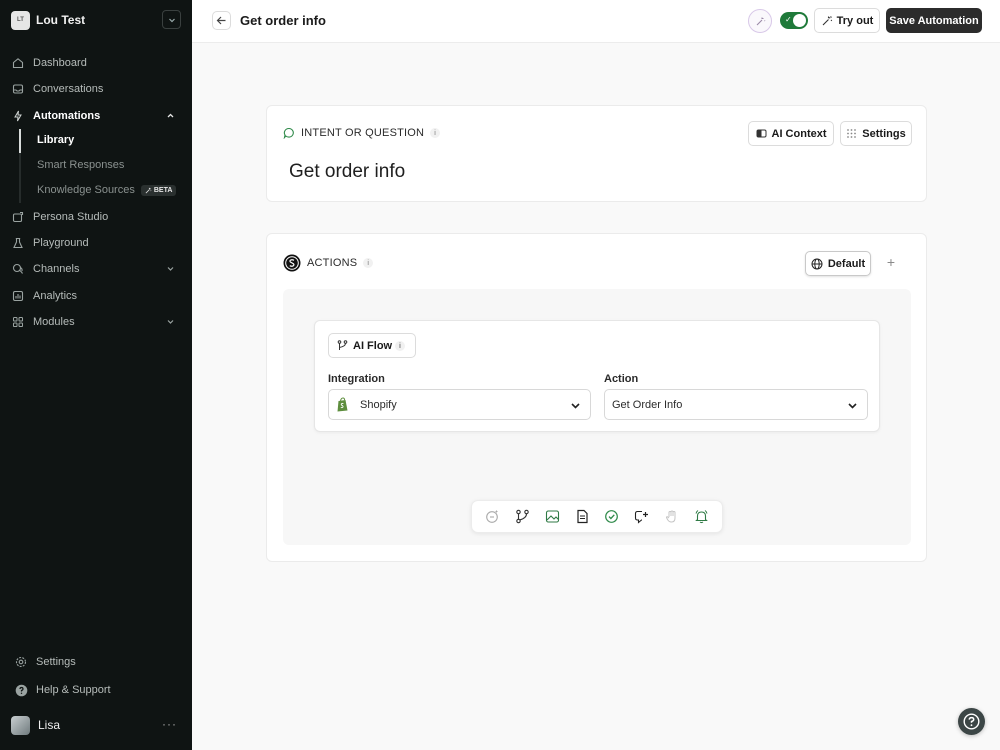 The height and width of the screenshot is (750, 1000). I want to click on branch-icon, so click(523, 517).